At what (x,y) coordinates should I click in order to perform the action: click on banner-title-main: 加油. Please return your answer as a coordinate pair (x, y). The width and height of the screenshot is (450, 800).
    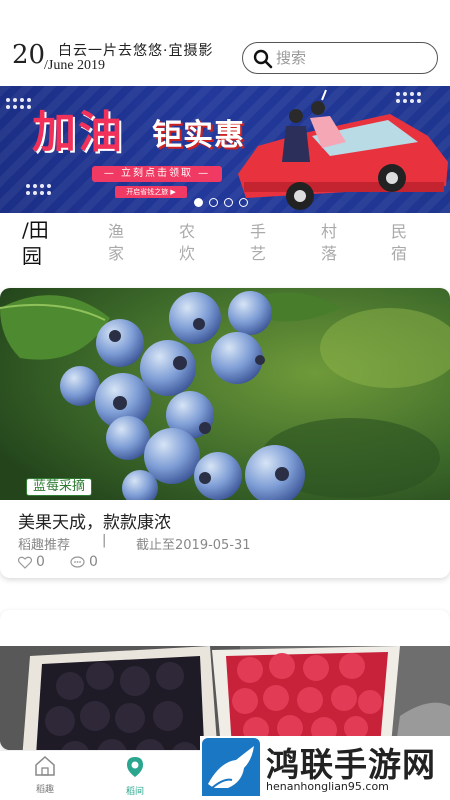
    Looking at the image, I should click on (78, 132).